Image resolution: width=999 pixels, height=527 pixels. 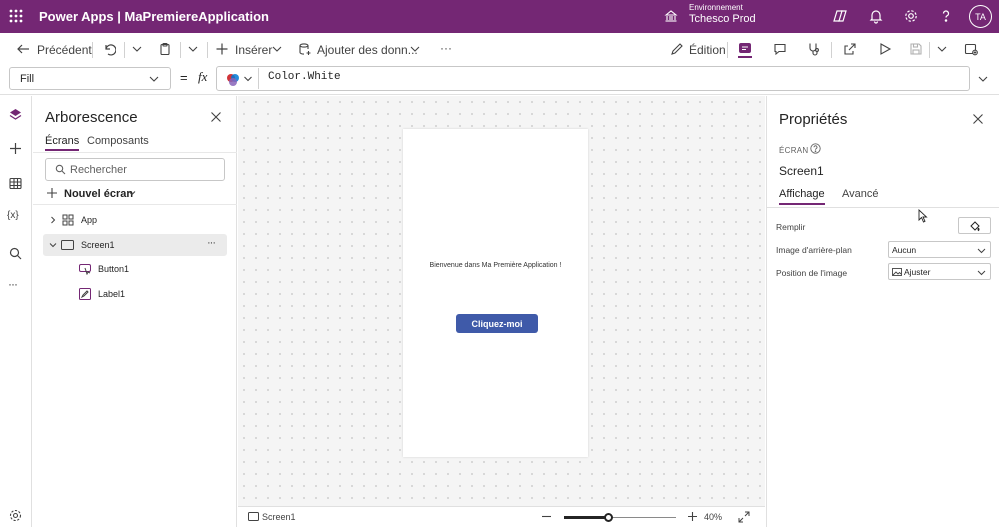 What do you see at coordinates (608, 517) in the screenshot?
I see `zoom-slider-thumb` at bounding box center [608, 517].